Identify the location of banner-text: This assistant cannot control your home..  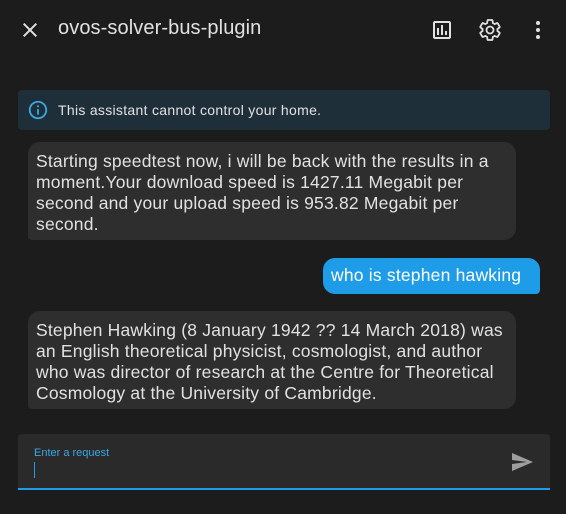
(190, 110).